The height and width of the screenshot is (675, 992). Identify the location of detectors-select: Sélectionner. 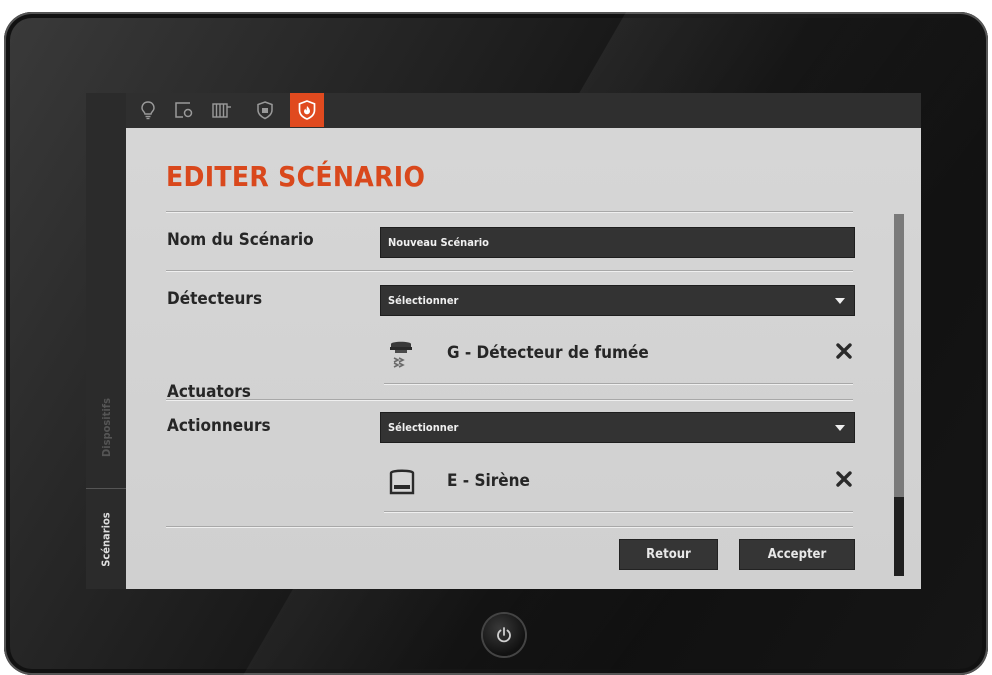
(617, 300).